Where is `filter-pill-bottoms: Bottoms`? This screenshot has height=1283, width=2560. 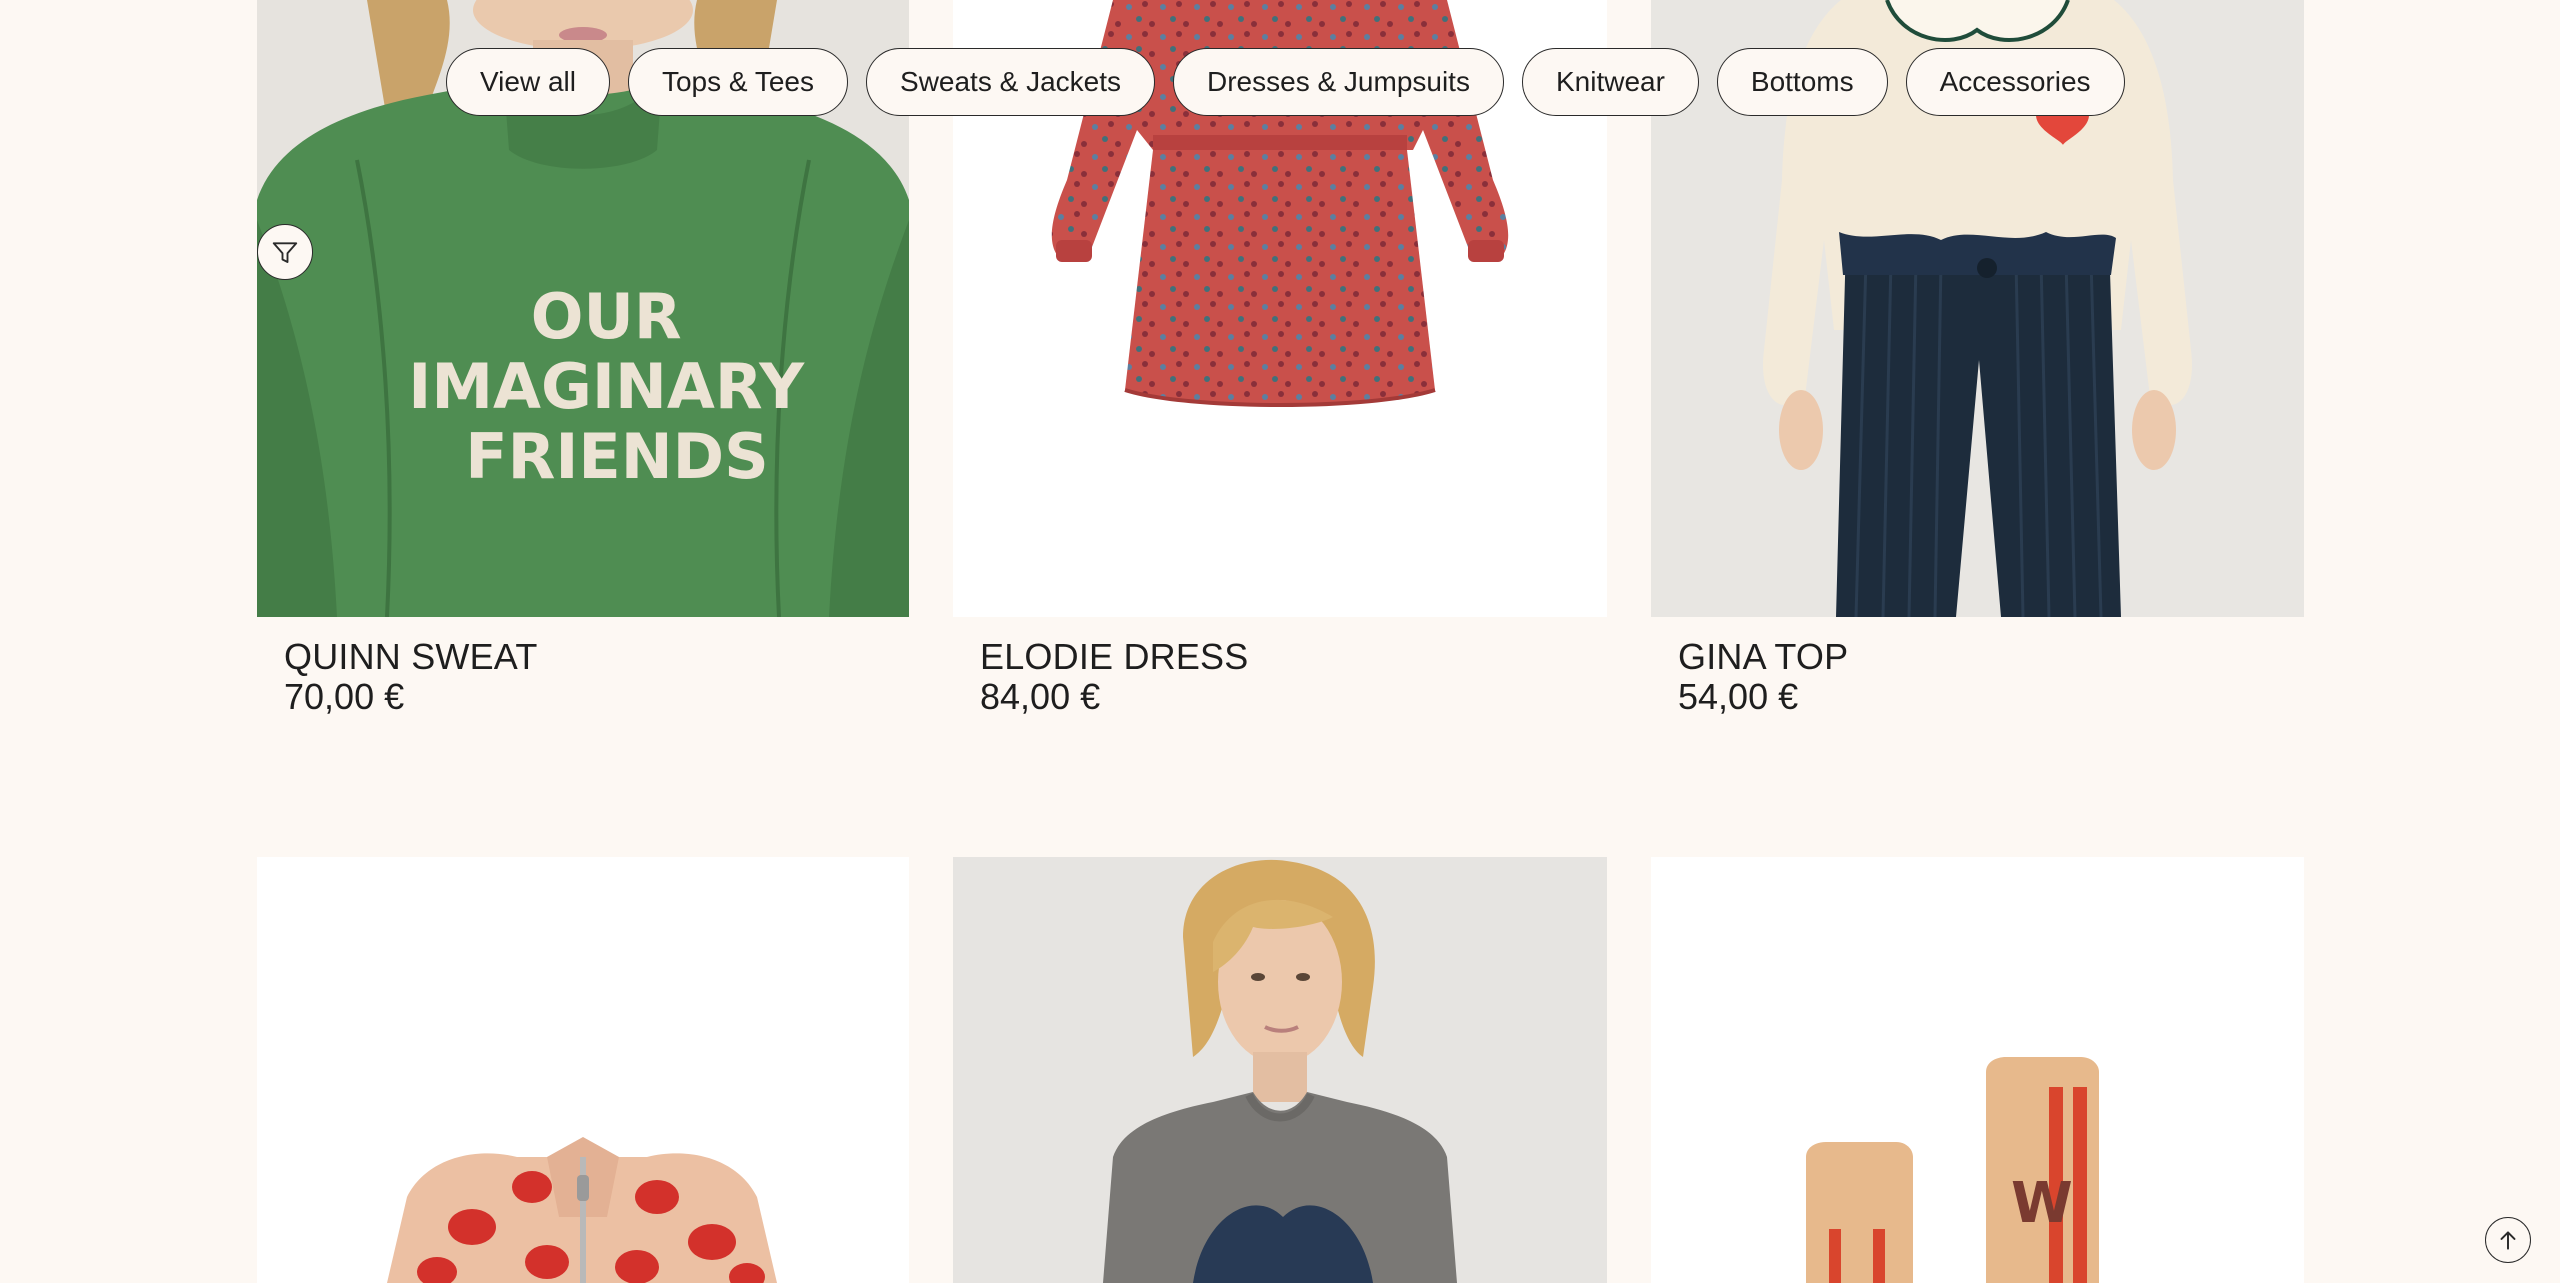
filter-pill-bottoms: Bottoms is located at coordinates (1802, 82).